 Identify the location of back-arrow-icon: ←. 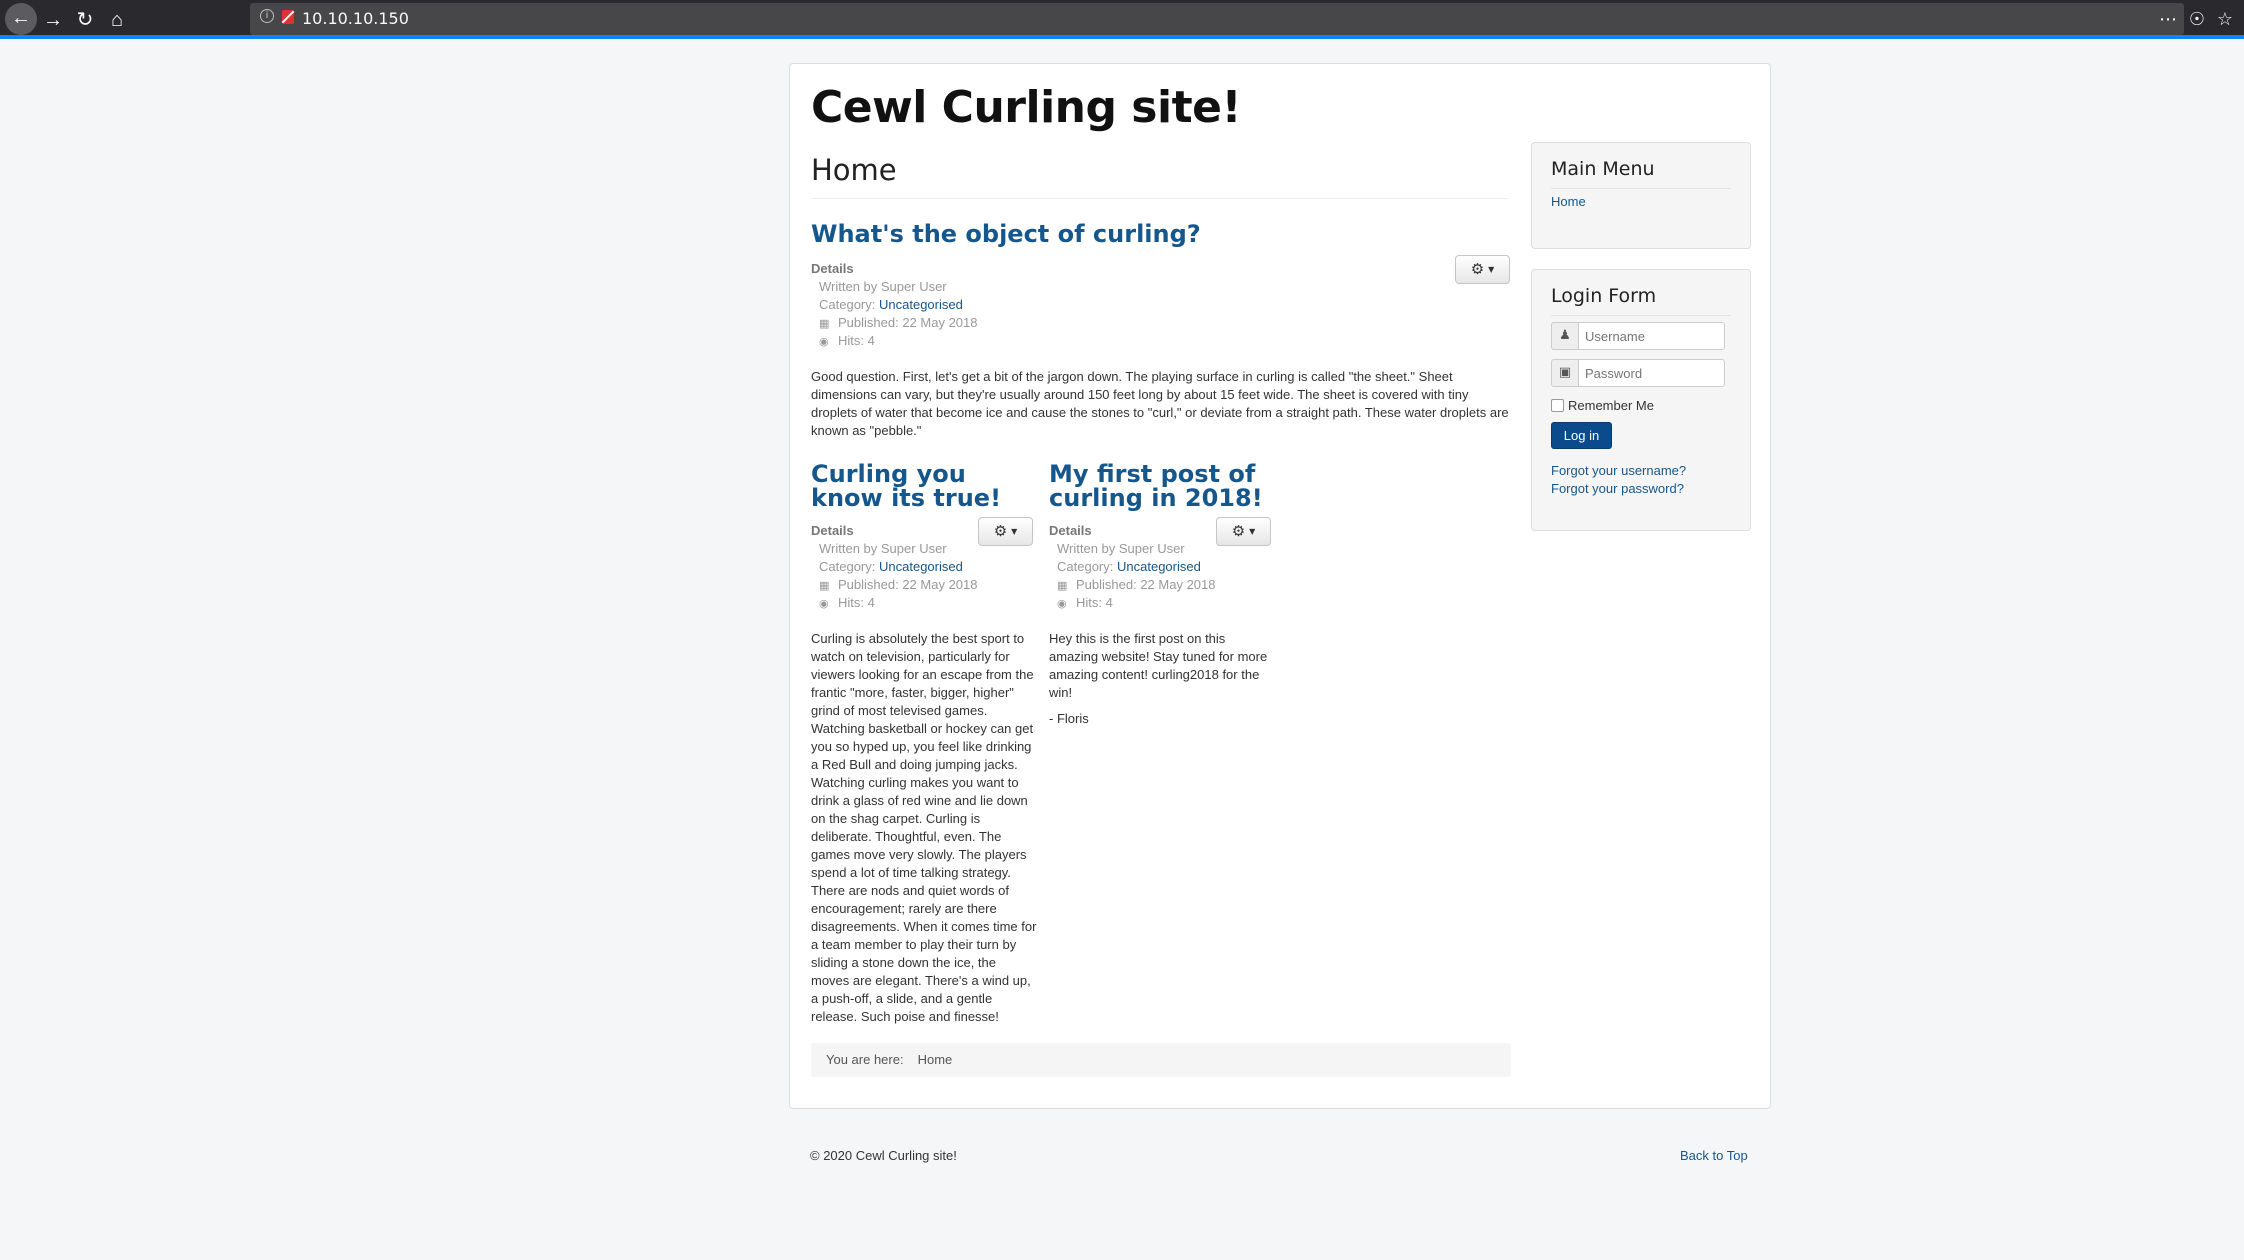
(21, 19).